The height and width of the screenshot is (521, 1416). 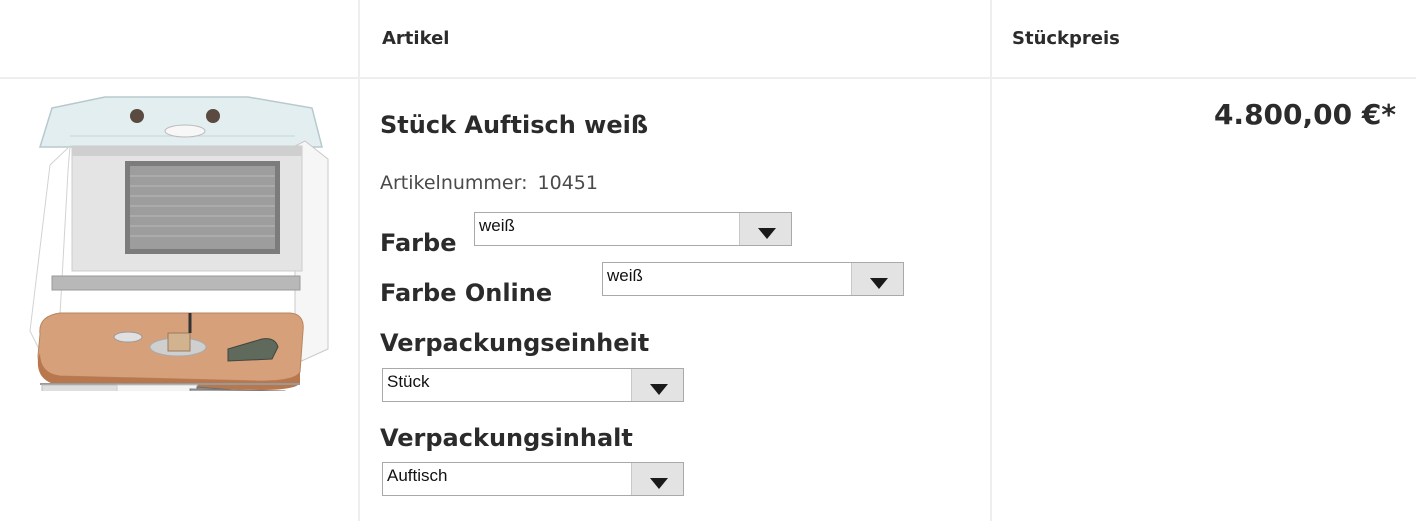 I want to click on verpackungseinheit-select: Stück, so click(x=533, y=385).